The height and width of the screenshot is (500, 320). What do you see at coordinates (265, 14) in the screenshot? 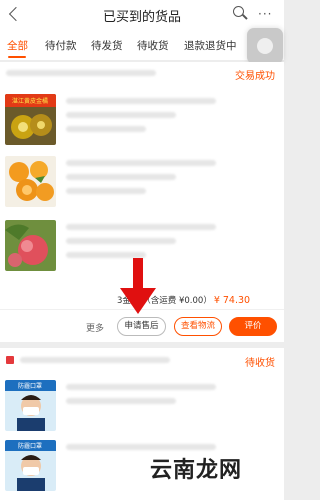
I see `more-options-icon: ···` at bounding box center [265, 14].